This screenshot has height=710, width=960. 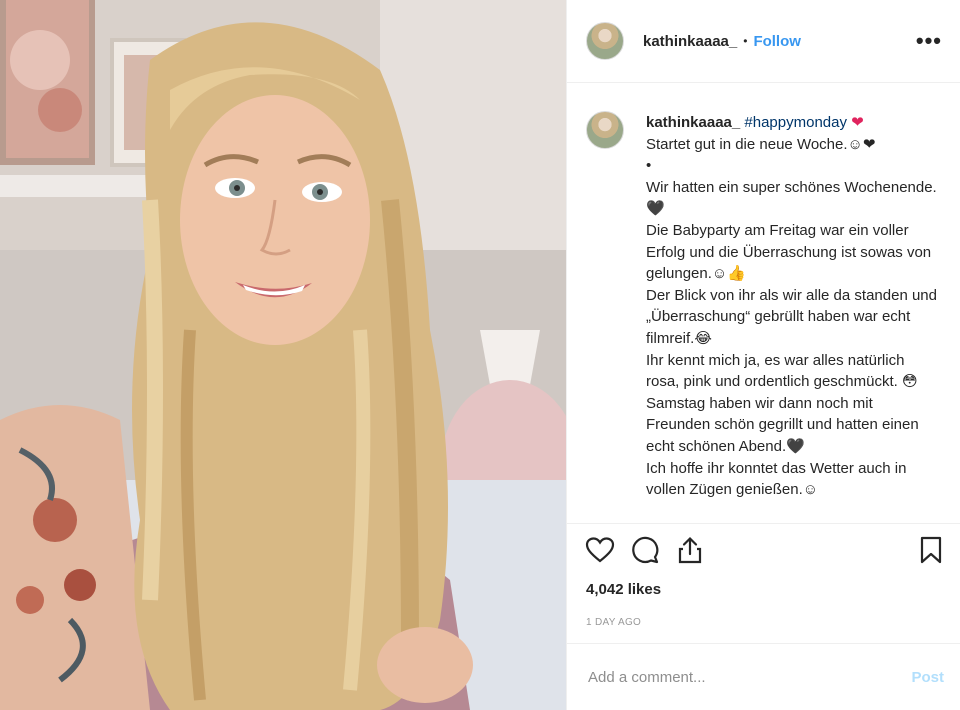 I want to click on caption-username: kathinkaaaa_, so click(x=693, y=122).